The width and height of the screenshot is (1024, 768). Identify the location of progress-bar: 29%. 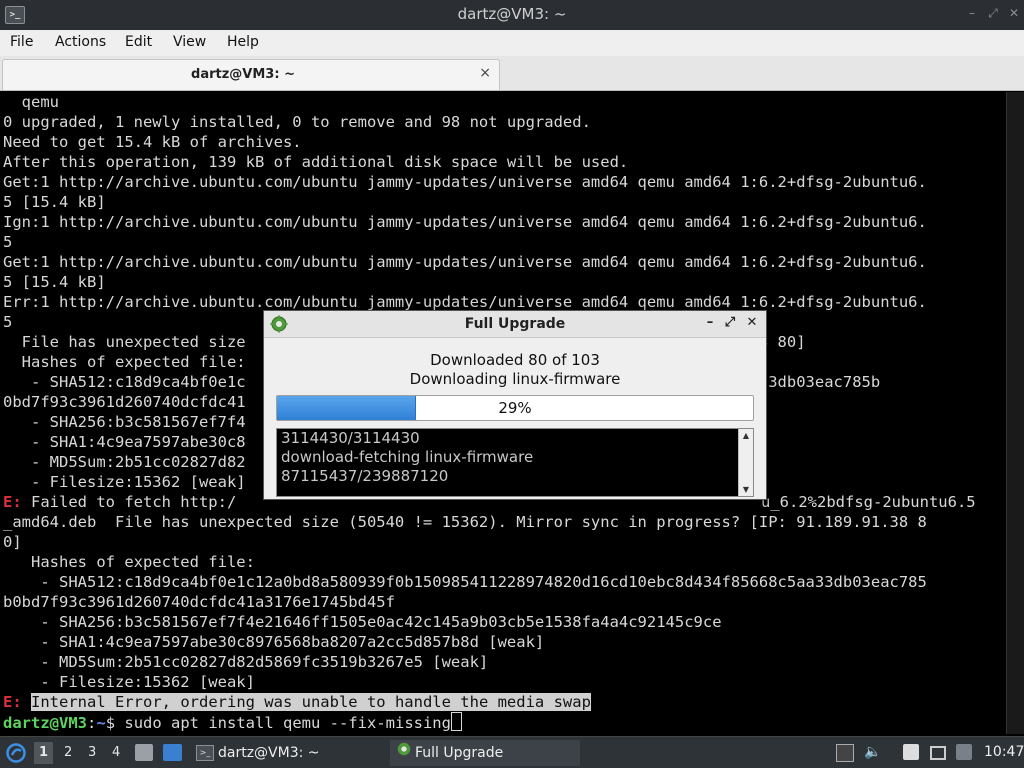
(515, 408).